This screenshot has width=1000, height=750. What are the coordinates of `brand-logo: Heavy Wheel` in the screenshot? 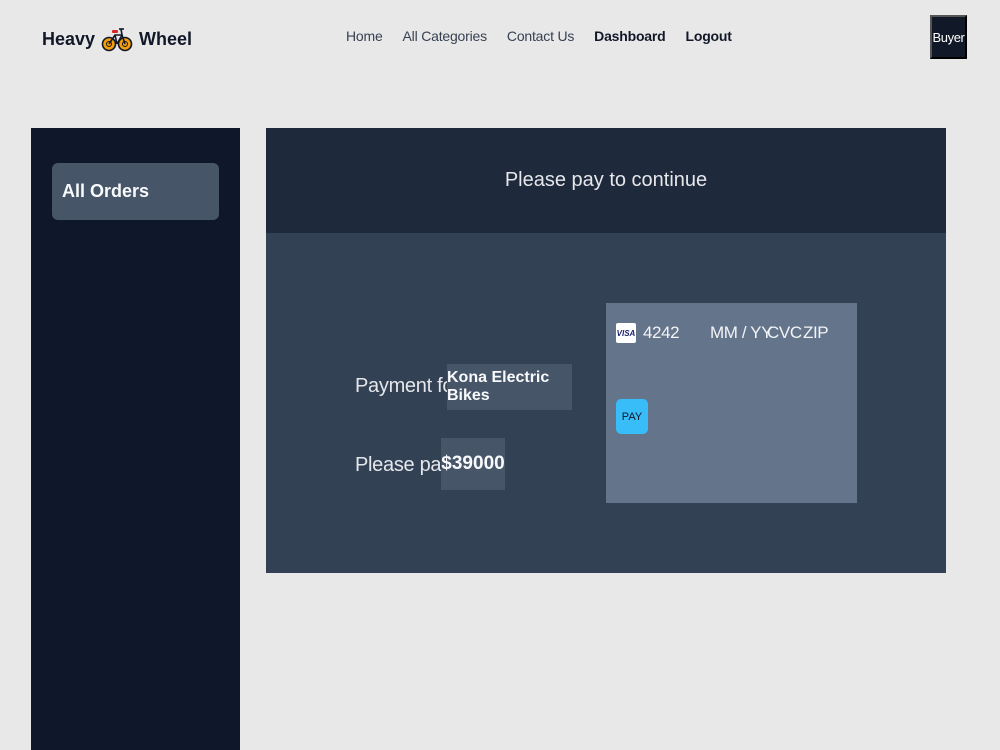 It's located at (117, 39).